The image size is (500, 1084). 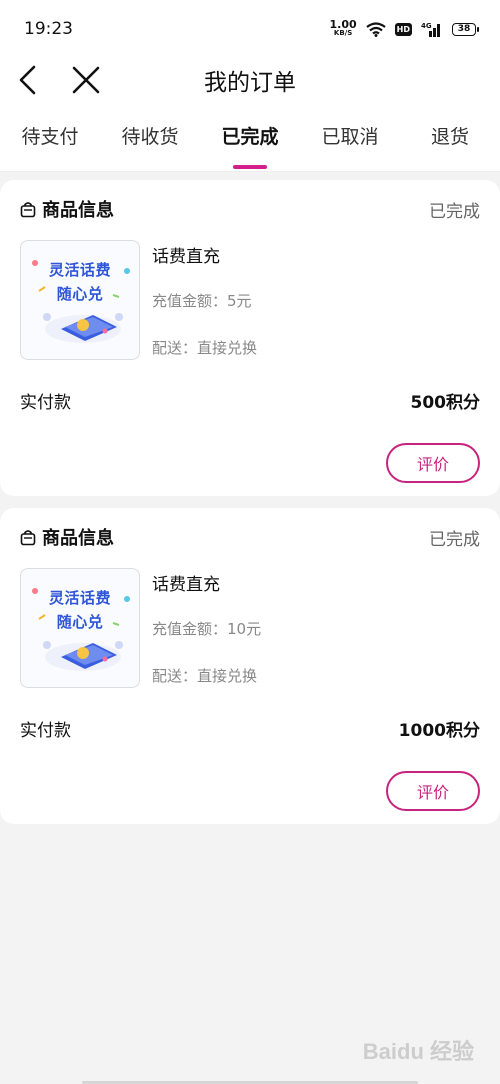 What do you see at coordinates (449, 137) in the screenshot?
I see `tab-label: 退货` at bounding box center [449, 137].